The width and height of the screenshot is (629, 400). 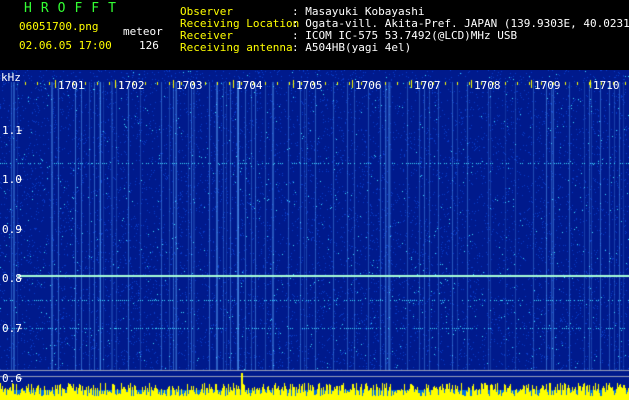 What do you see at coordinates (352, 47) in the screenshot?
I see `antenna-value: : A504HB(yagi 4el)` at bounding box center [352, 47].